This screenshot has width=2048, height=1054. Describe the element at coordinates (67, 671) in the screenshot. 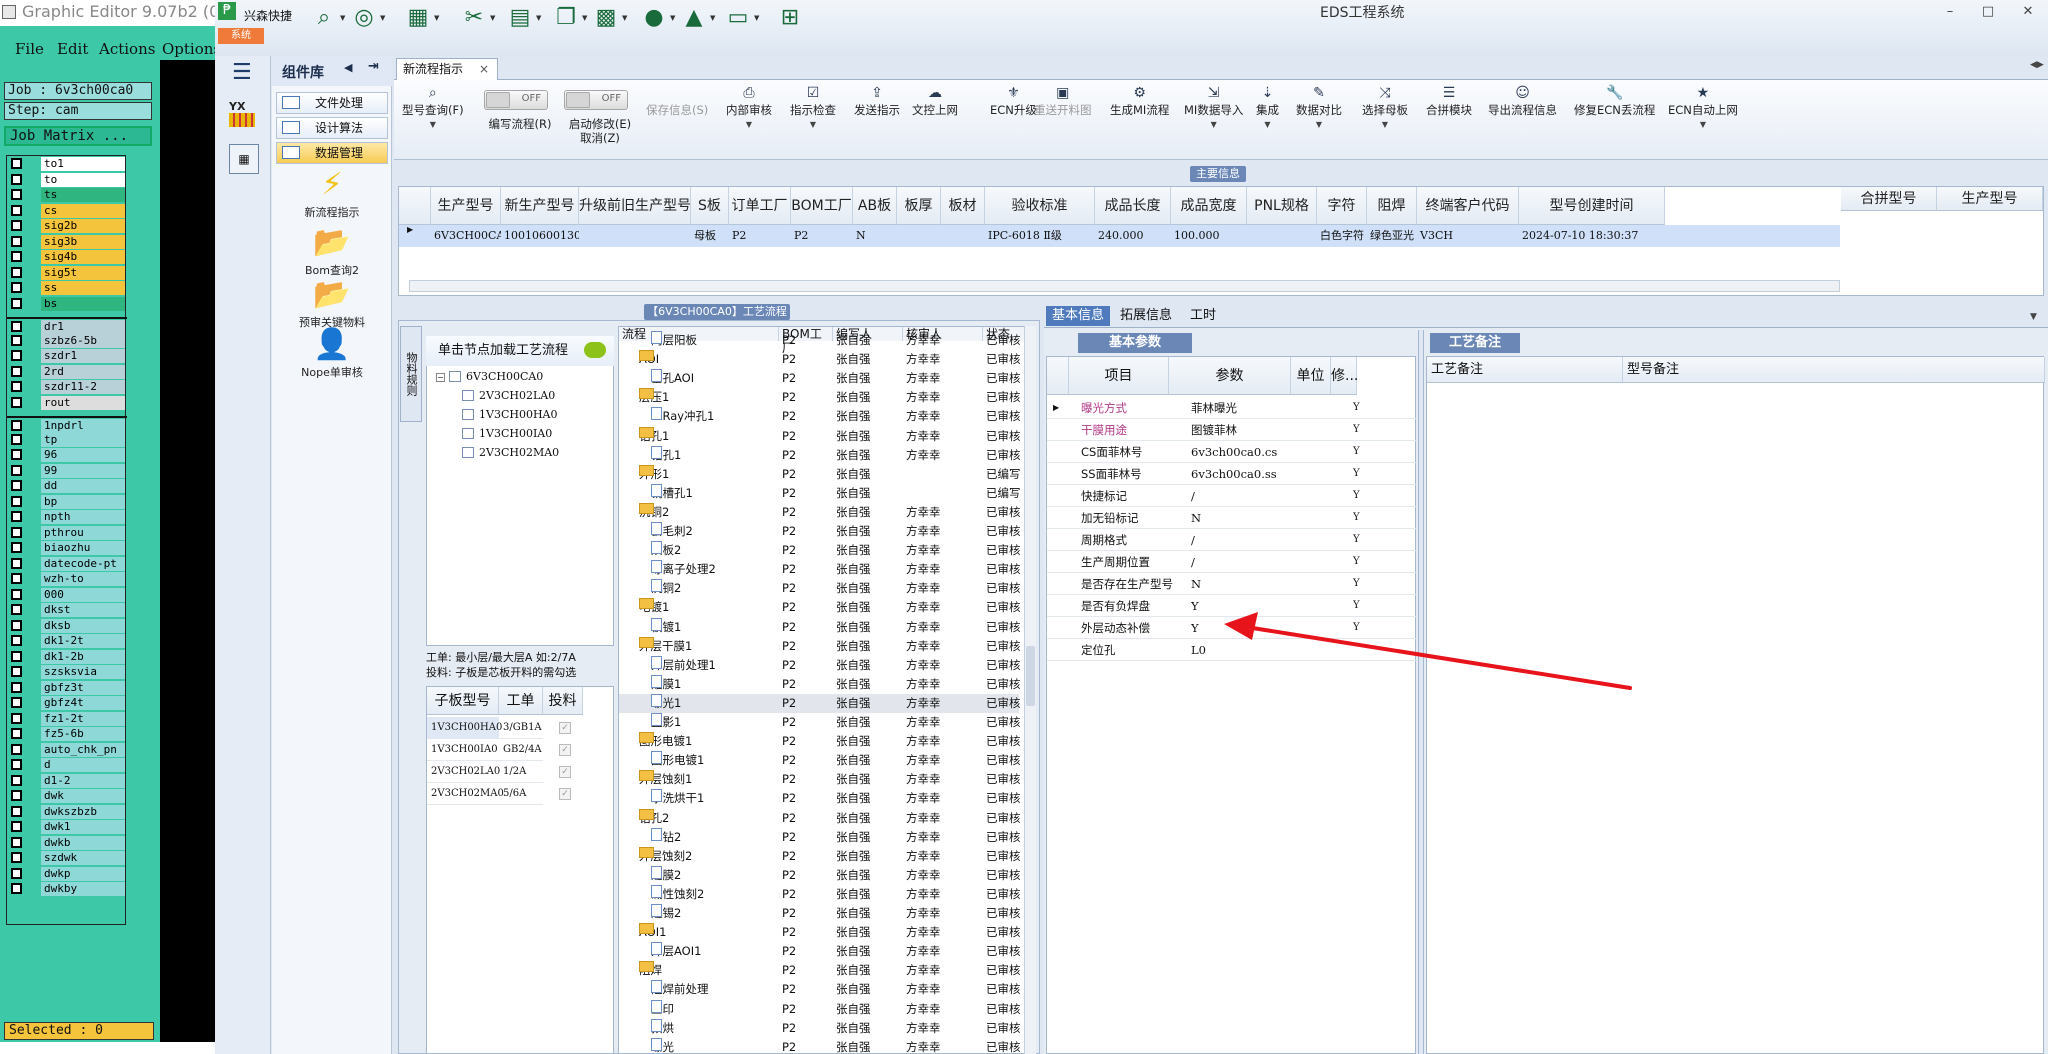

I see `layer-row: szsksvia` at that location.